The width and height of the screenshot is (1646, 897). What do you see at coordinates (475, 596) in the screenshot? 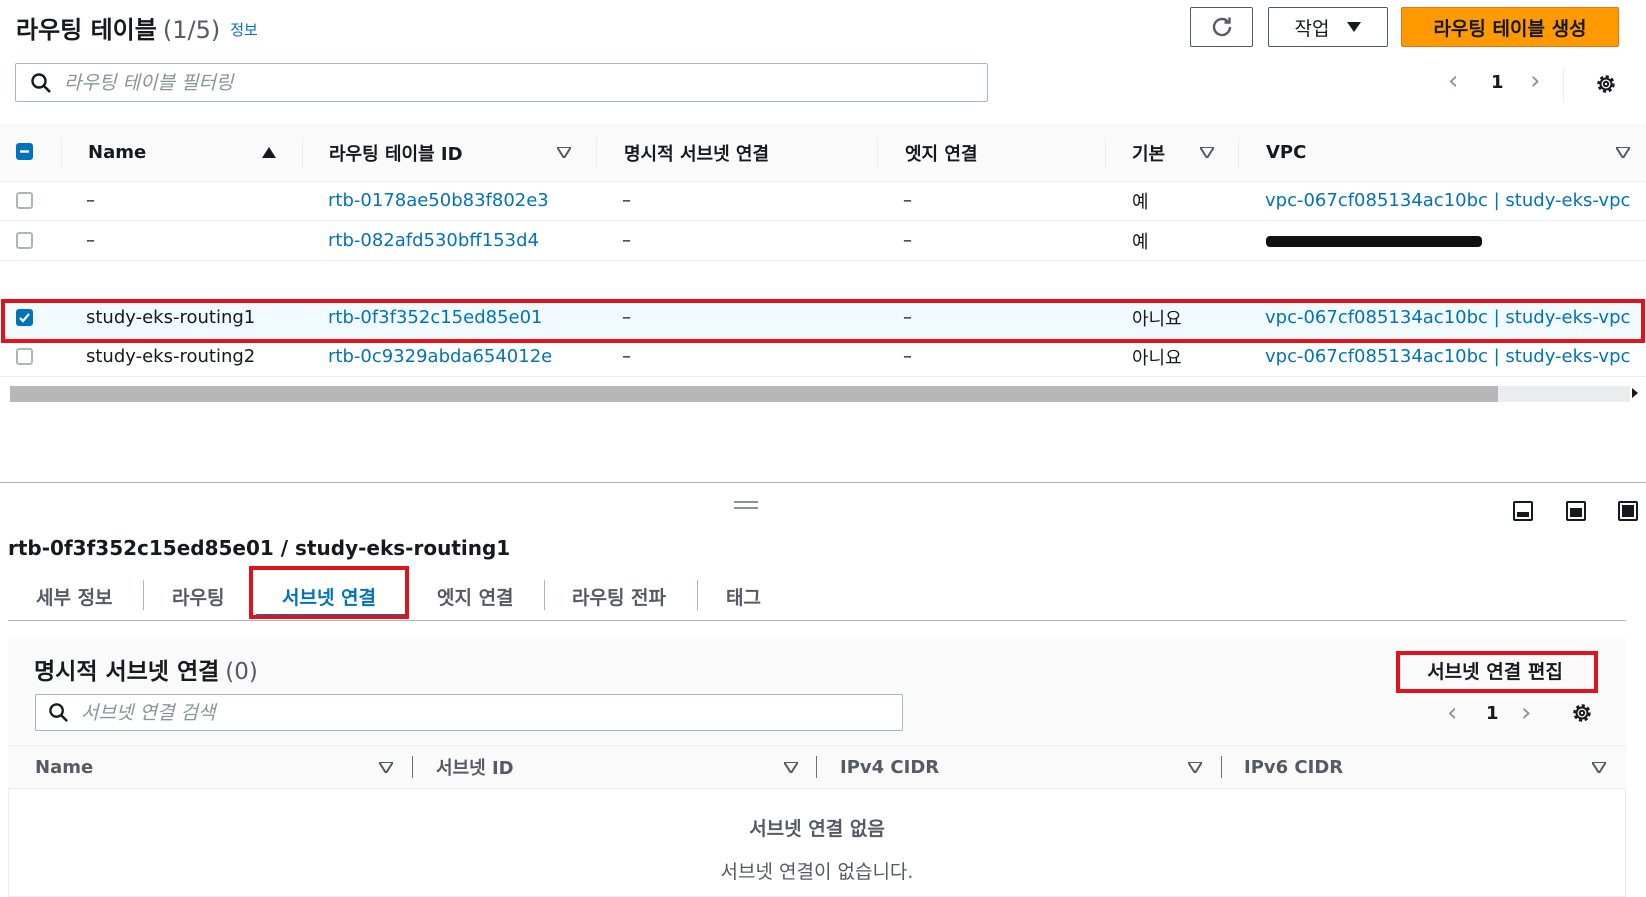
I see `tab-edge-associations: 엣지 연결` at bounding box center [475, 596].